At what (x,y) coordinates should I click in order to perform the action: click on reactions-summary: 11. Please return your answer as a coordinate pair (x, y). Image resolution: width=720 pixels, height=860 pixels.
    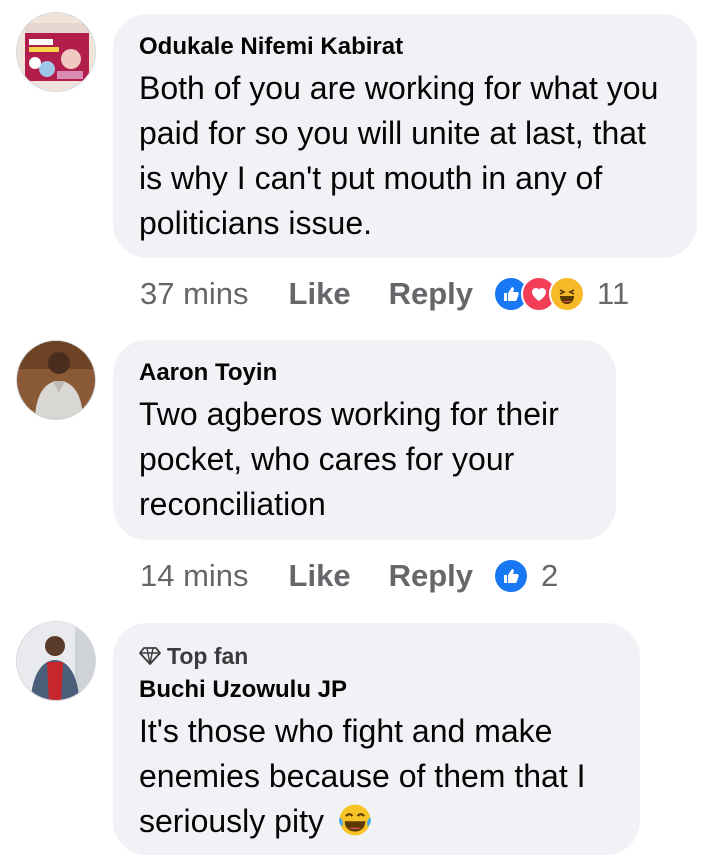
    Looking at the image, I should click on (561, 294).